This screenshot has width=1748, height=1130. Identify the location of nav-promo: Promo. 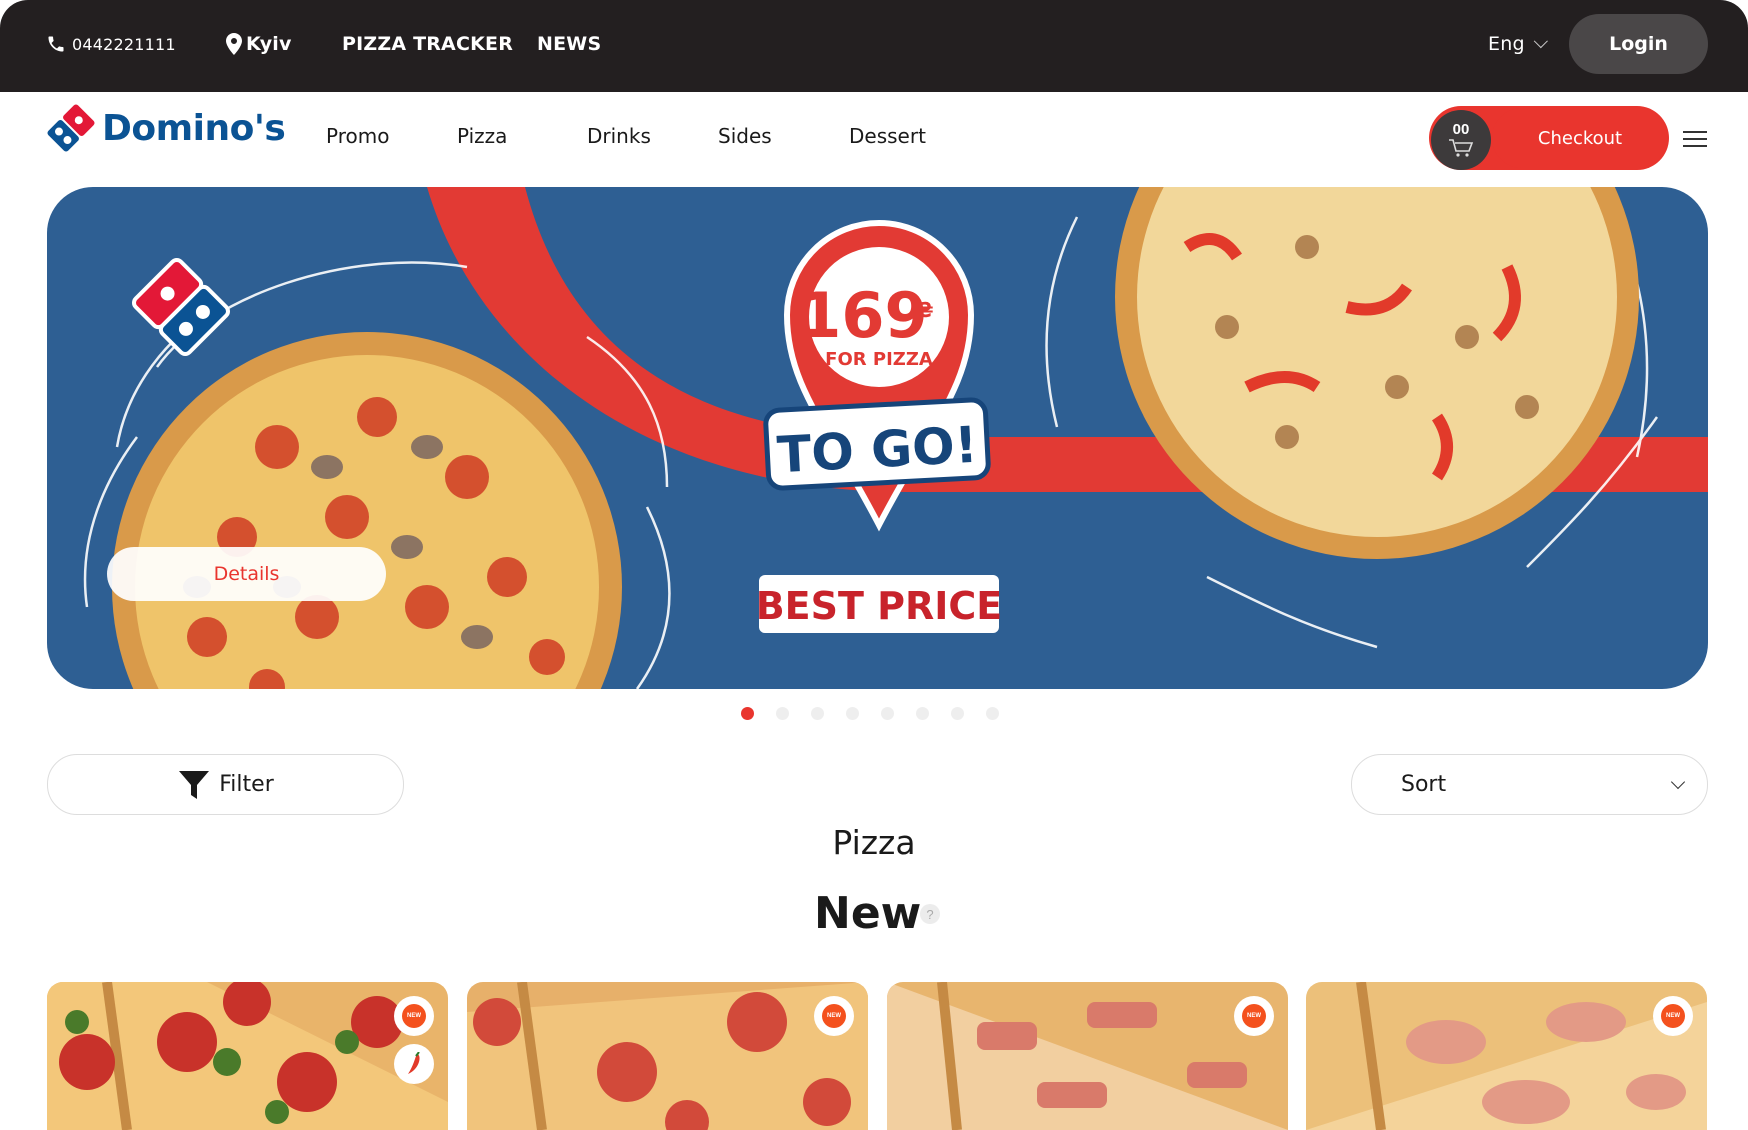
(357, 136).